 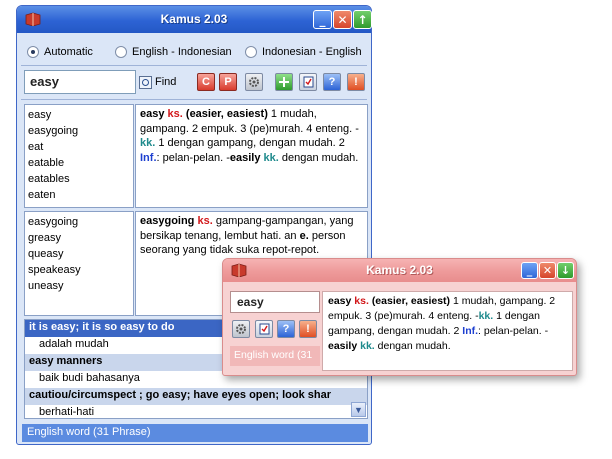 I want to click on magnifier-icon, so click(x=145, y=82).